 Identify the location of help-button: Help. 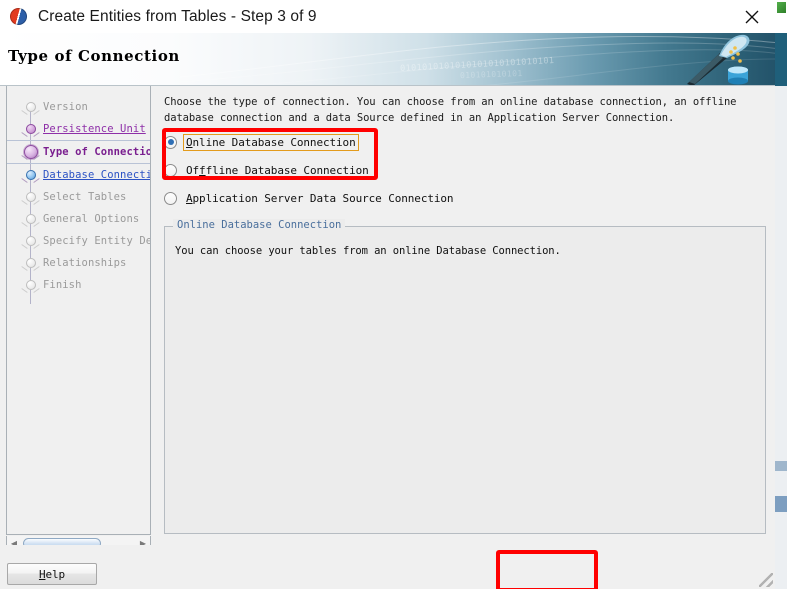
(52, 574).